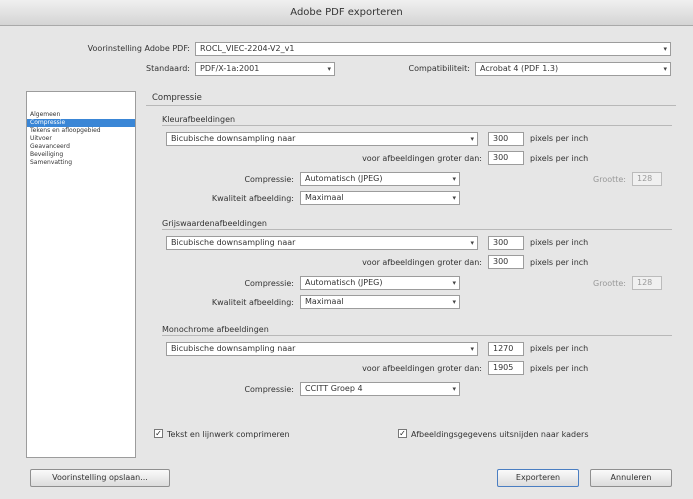 The image size is (693, 499). What do you see at coordinates (81, 147) in the screenshot?
I see `sidebar-item-geavanceerd: Geavanceerd` at bounding box center [81, 147].